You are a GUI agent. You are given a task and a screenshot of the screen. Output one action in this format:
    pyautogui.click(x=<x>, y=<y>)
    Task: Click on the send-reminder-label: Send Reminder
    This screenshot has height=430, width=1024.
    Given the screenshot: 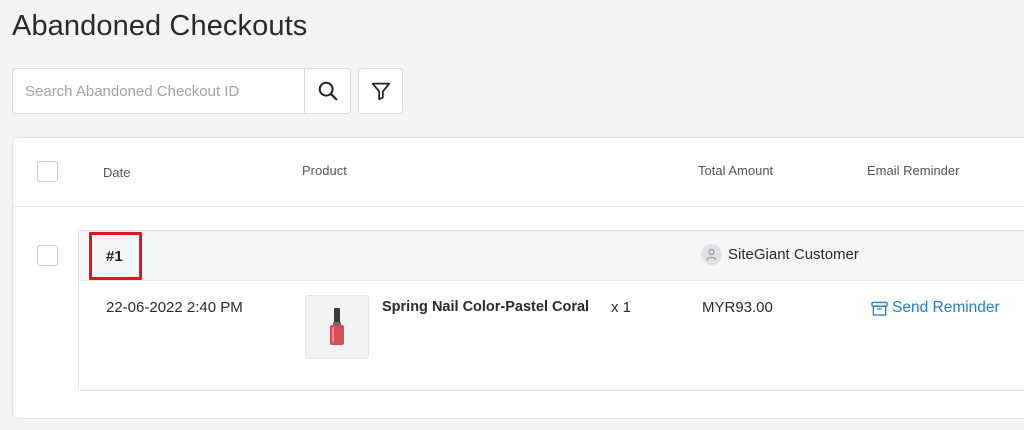 What is the action you would take?
    pyautogui.click(x=946, y=307)
    